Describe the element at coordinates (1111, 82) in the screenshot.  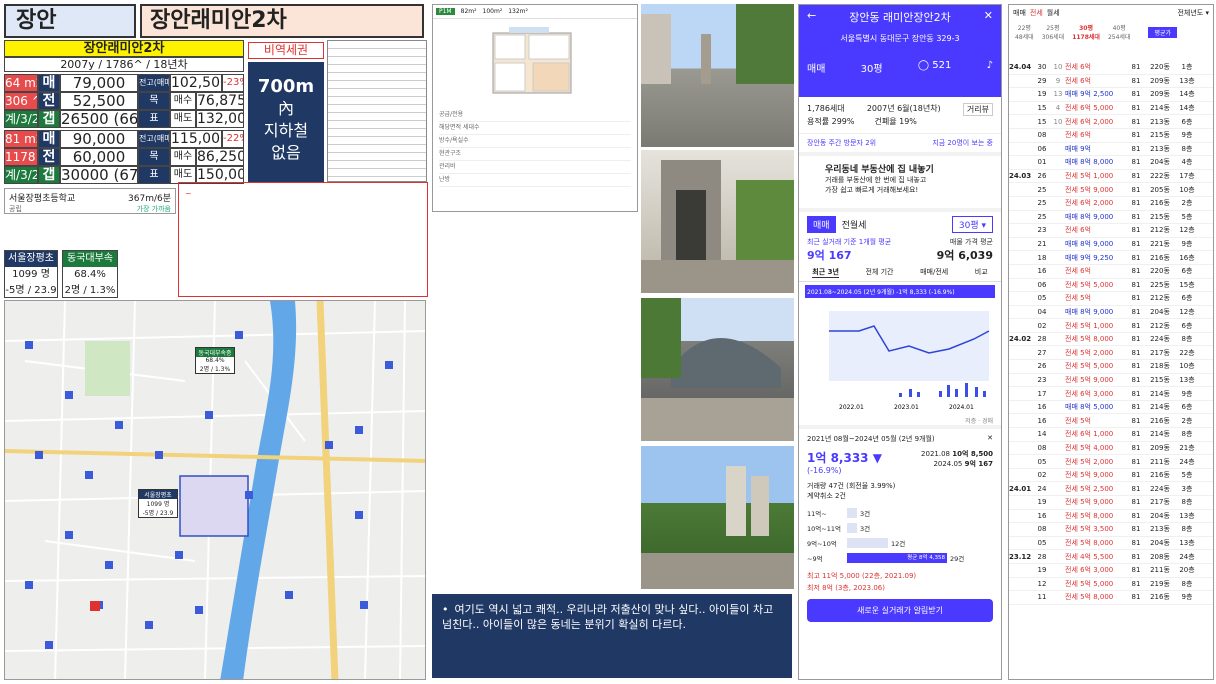
I see `list-item: 29 9 전세 6억 81 209동 13층` at that location.